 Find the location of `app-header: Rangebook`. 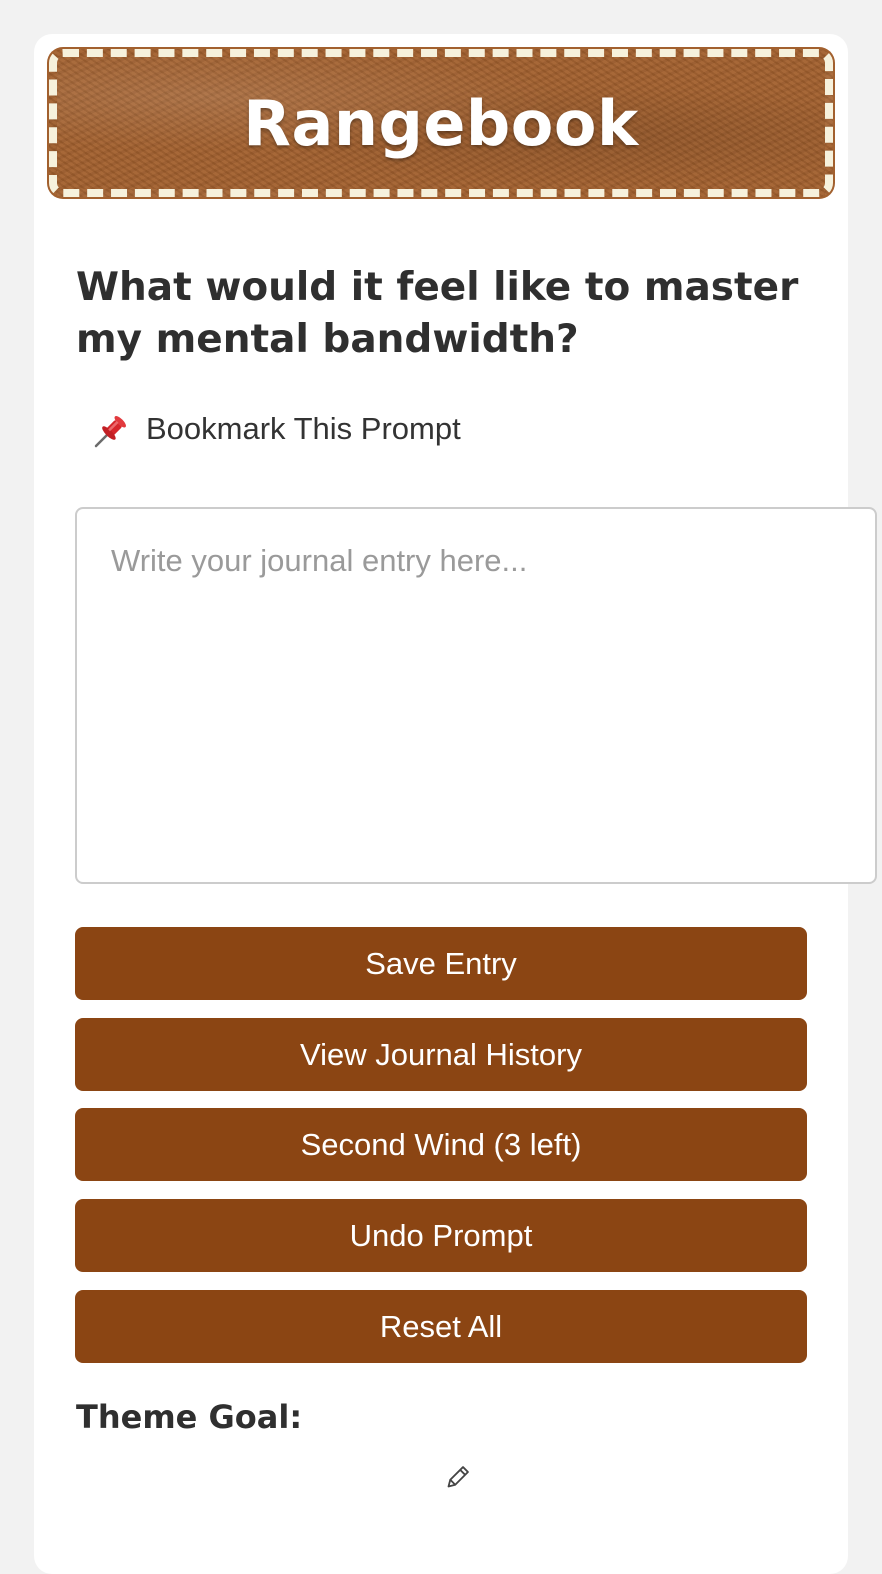

app-header: Rangebook is located at coordinates (441, 123).